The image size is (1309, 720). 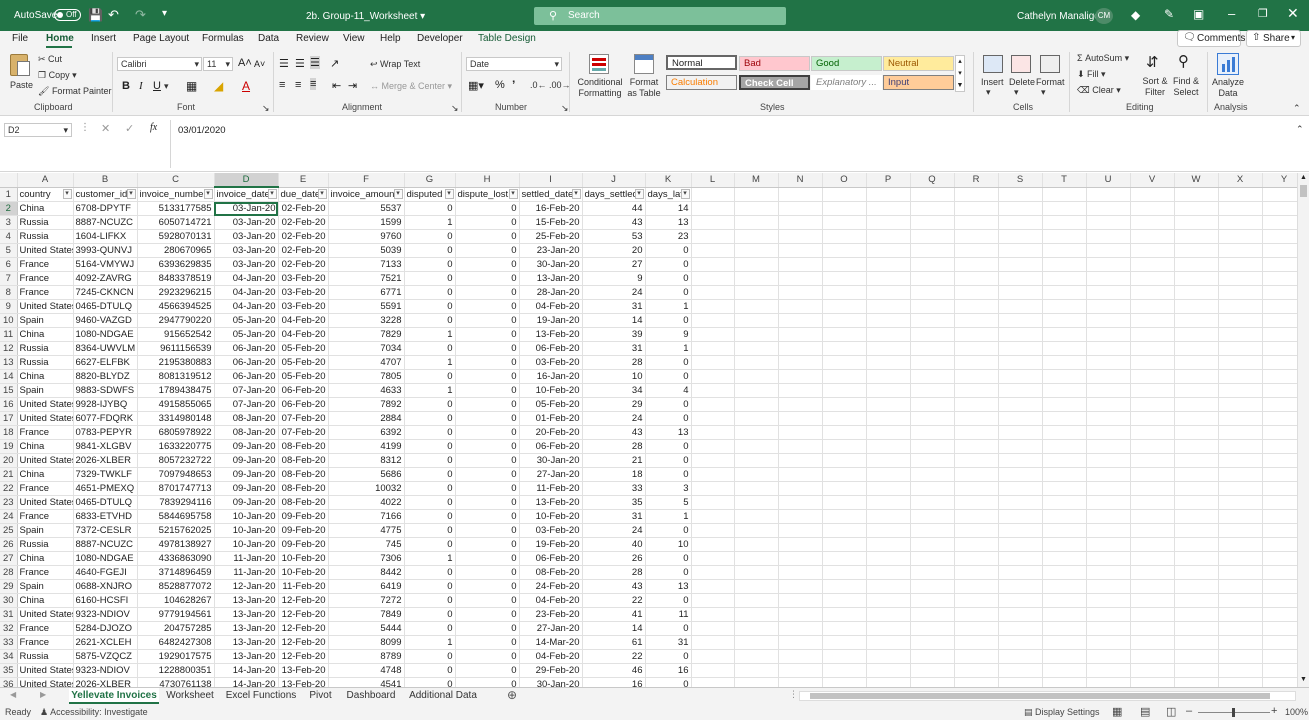 I want to click on font-name-dropdown: Calibri ▾, so click(x=159, y=64).